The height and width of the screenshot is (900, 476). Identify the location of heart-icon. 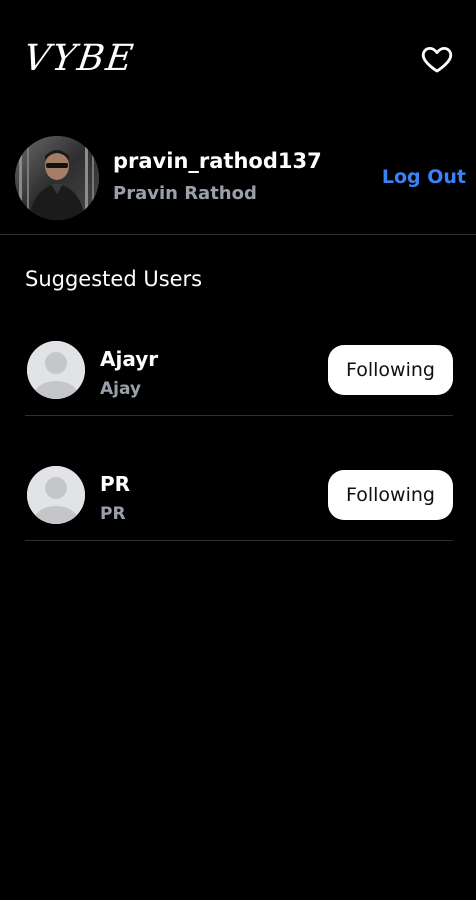
(437, 59).